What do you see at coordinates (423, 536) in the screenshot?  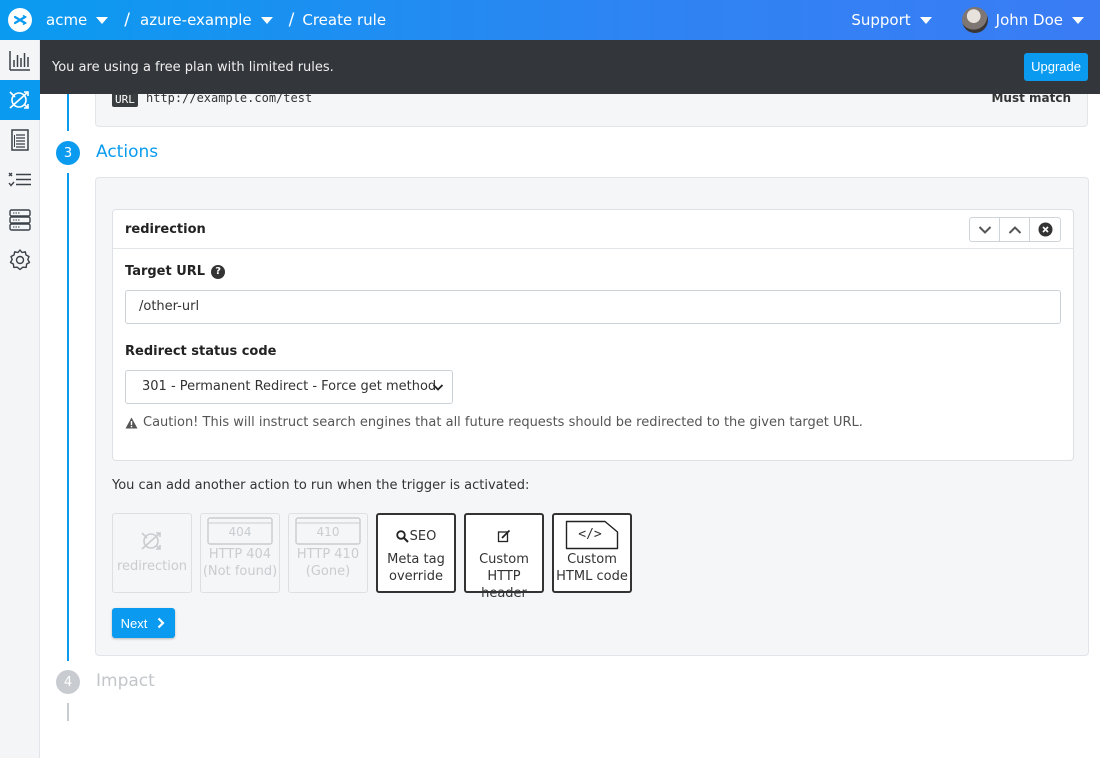 I see `seo-badge: SEO` at bounding box center [423, 536].